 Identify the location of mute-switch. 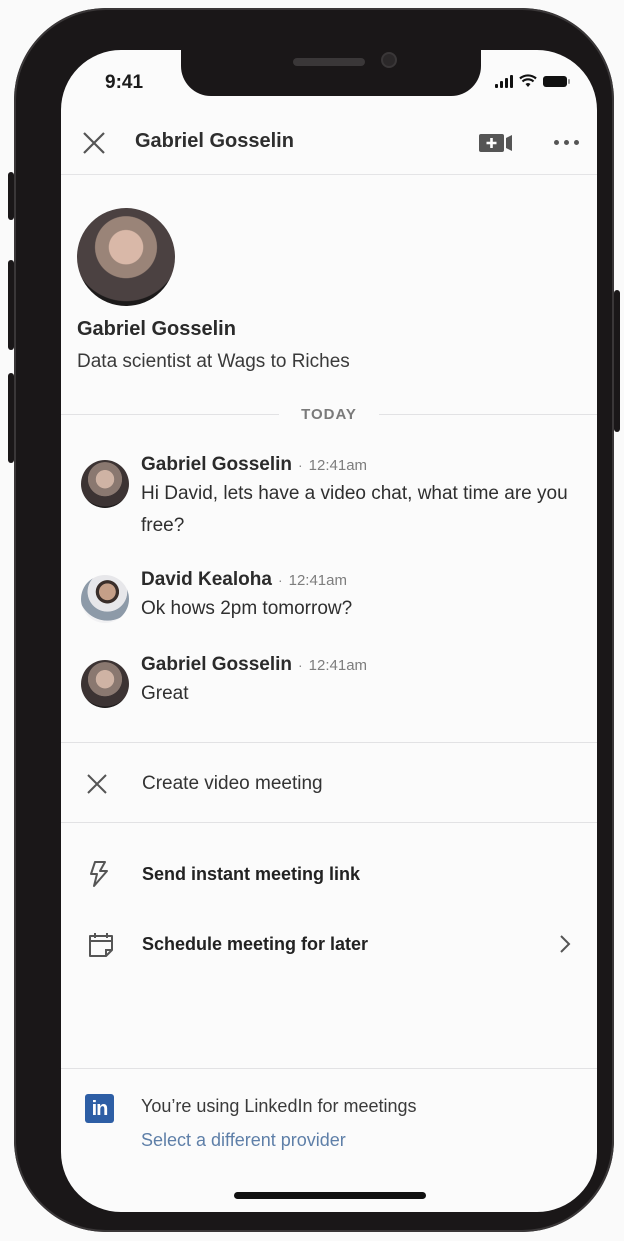
(11, 196).